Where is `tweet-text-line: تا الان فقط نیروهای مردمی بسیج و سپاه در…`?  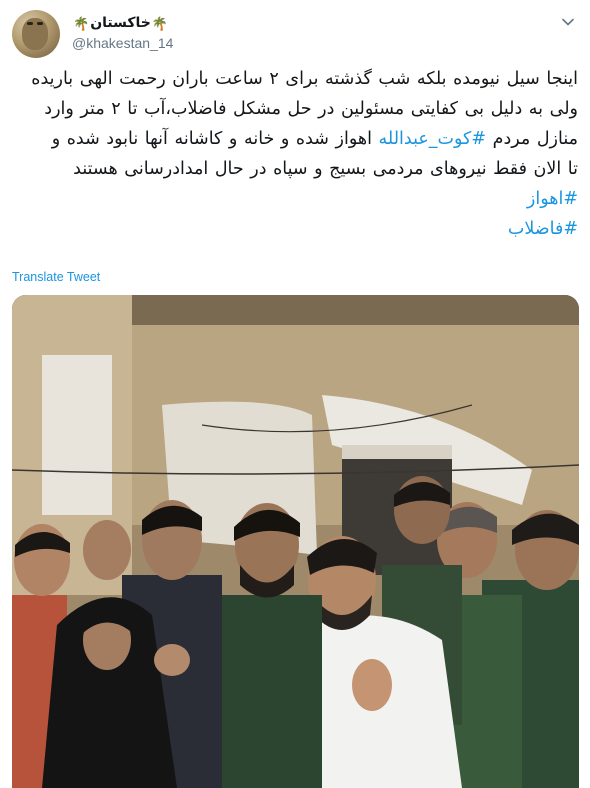
tweet-text-line: تا الان فقط نیروهای مردمی بسیج و سپاه در… is located at coordinates (295, 169).